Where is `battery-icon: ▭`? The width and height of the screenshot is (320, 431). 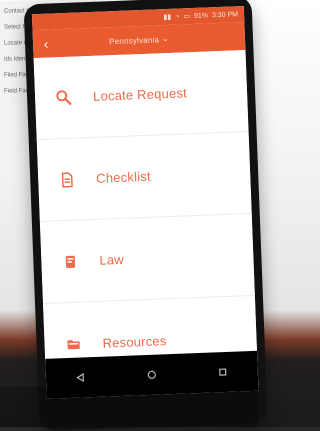 battery-icon: ▭ is located at coordinates (186, 16).